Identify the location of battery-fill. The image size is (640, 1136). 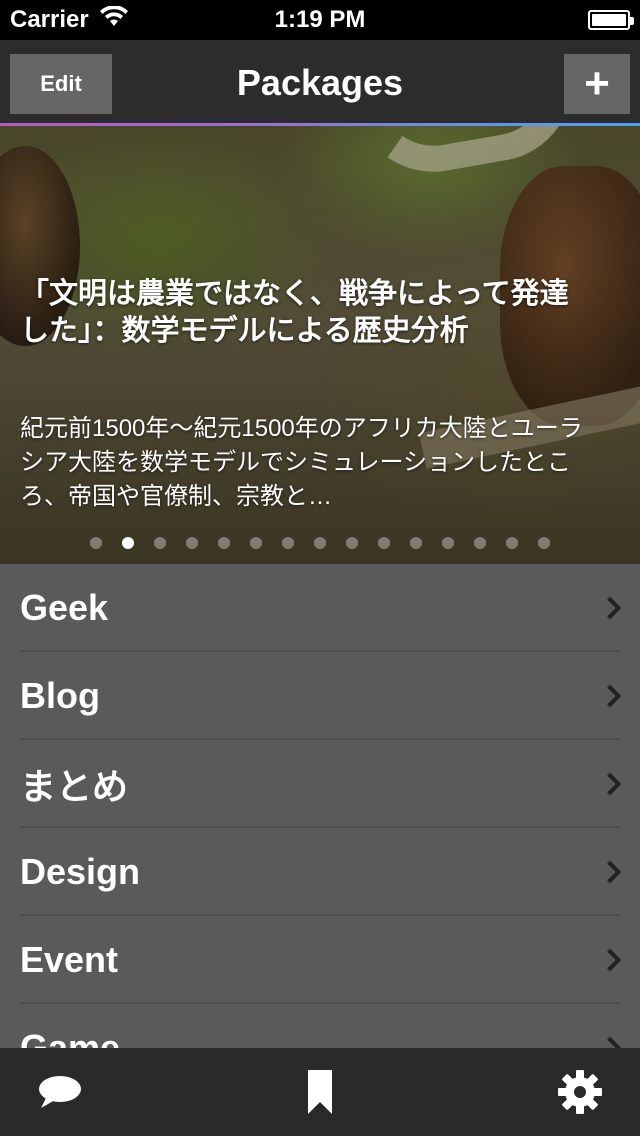
(609, 20).